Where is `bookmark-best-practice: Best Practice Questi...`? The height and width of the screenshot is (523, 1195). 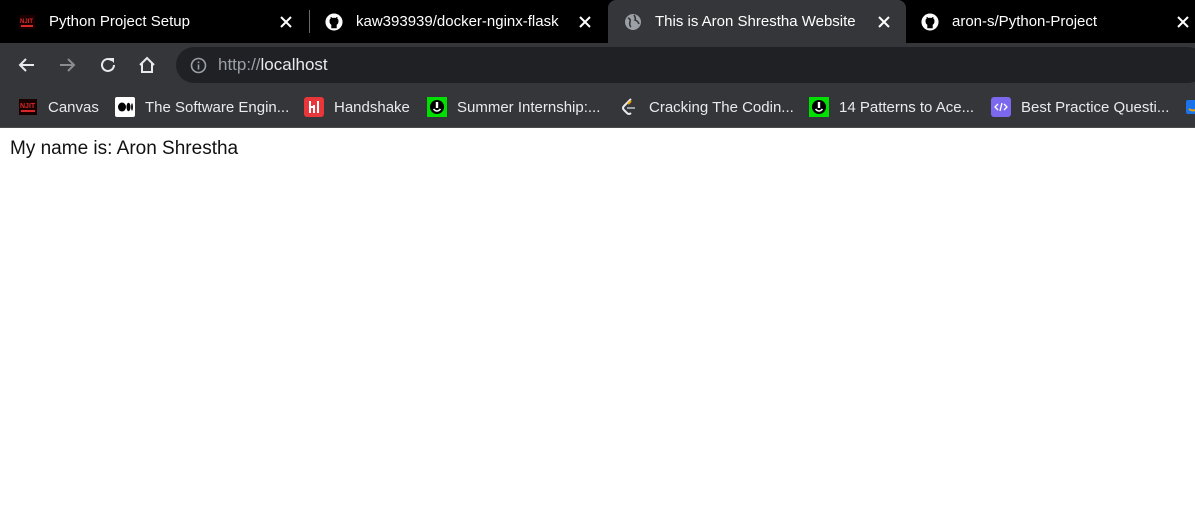
bookmark-best-practice: Best Practice Questi... is located at coordinates (1080, 107).